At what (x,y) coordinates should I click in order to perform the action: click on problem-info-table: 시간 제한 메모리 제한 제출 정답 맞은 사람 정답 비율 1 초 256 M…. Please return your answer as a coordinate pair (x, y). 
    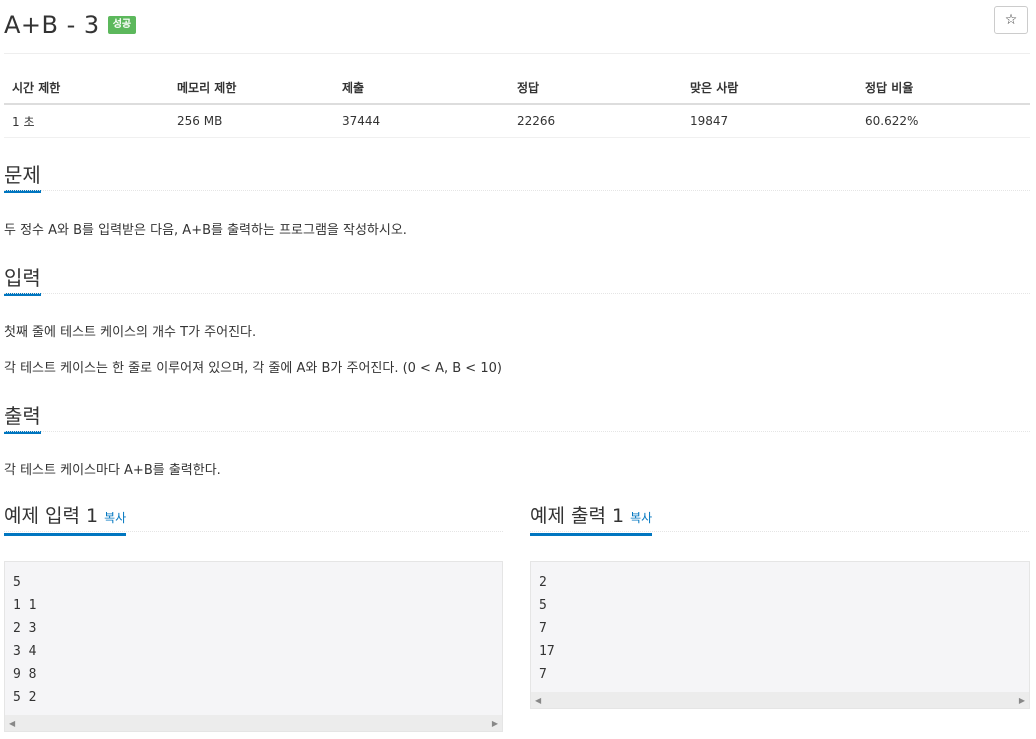
    Looking at the image, I should click on (517, 105).